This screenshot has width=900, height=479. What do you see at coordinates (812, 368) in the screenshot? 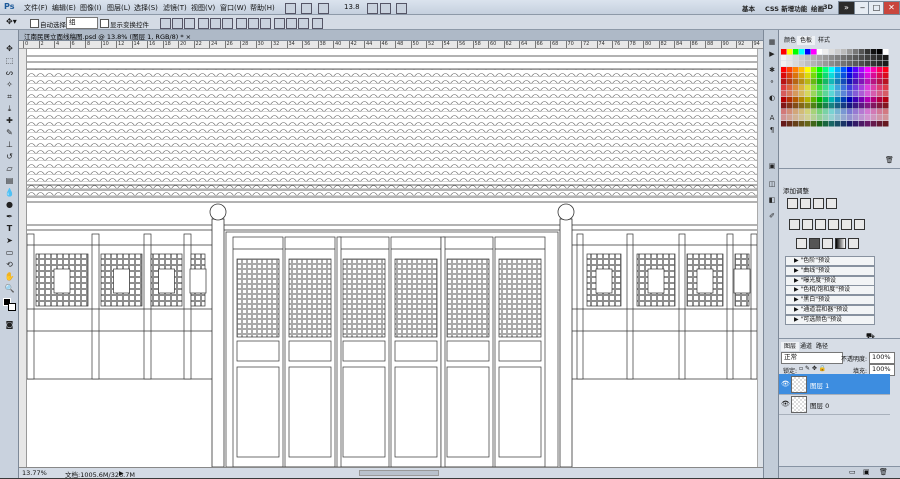
I see `lock-icons: ▫ ✎ ✥ 🔒` at bounding box center [812, 368].